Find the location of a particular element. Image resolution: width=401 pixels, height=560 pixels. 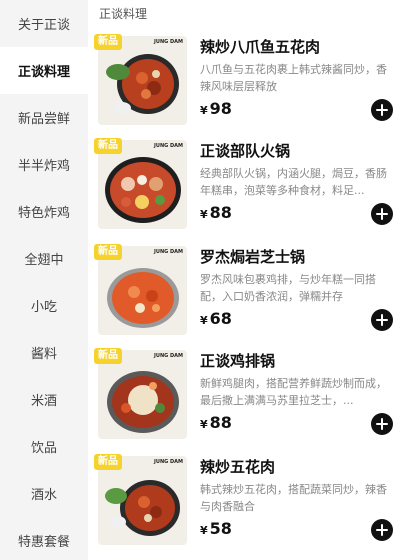

sidebar-item-special-chicken: 特色炸鸡 is located at coordinates (44, 211).